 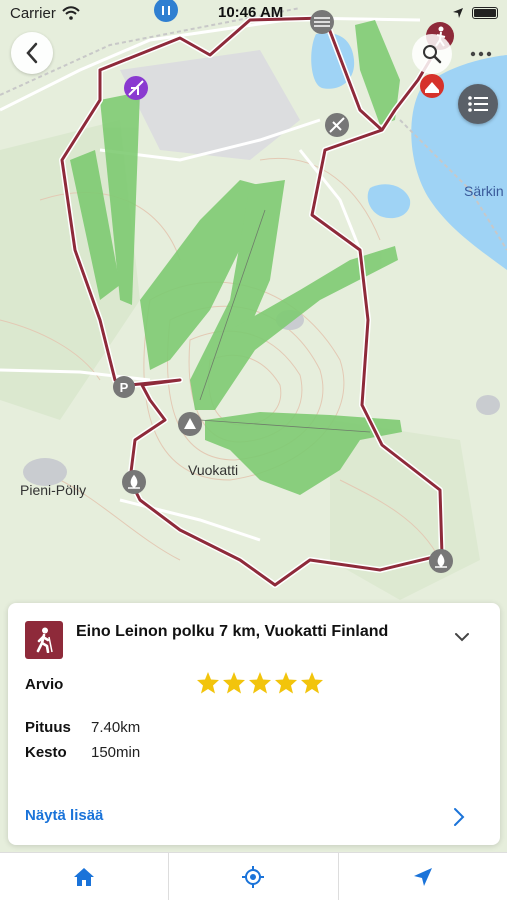 I want to click on ellipsis-icon, so click(x=481, y=54).